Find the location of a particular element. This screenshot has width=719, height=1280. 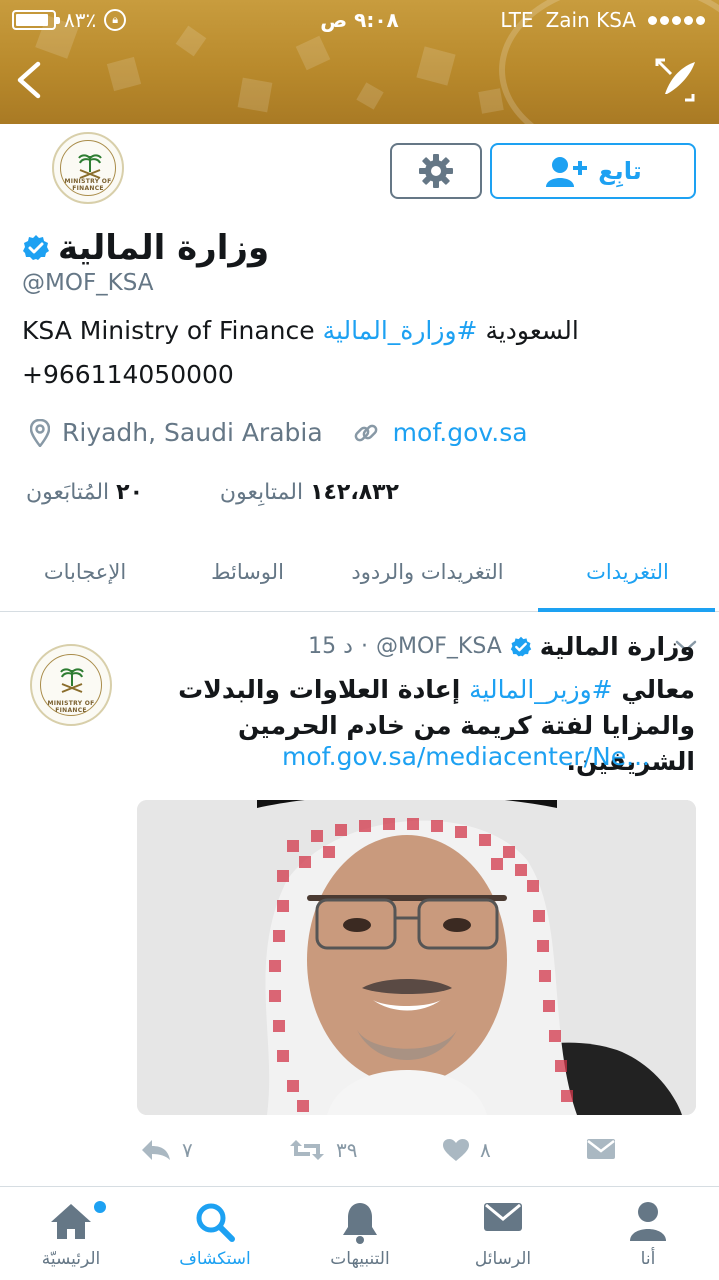

compose-feather-icon is located at coordinates (675, 80).